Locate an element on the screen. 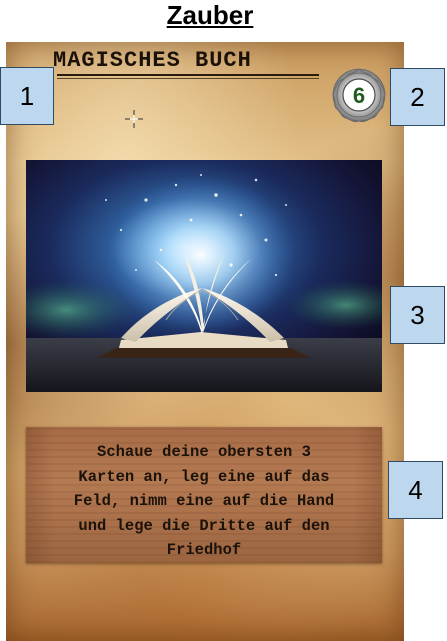 The image size is (447, 641). callout-4: 4 is located at coordinates (415, 490).